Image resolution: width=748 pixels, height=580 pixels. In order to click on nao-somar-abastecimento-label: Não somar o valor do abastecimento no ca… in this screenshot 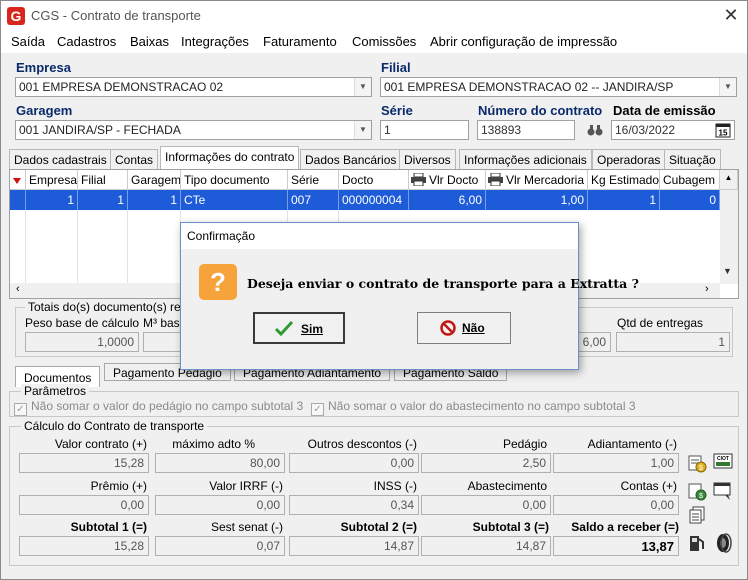, I will do `click(482, 406)`.